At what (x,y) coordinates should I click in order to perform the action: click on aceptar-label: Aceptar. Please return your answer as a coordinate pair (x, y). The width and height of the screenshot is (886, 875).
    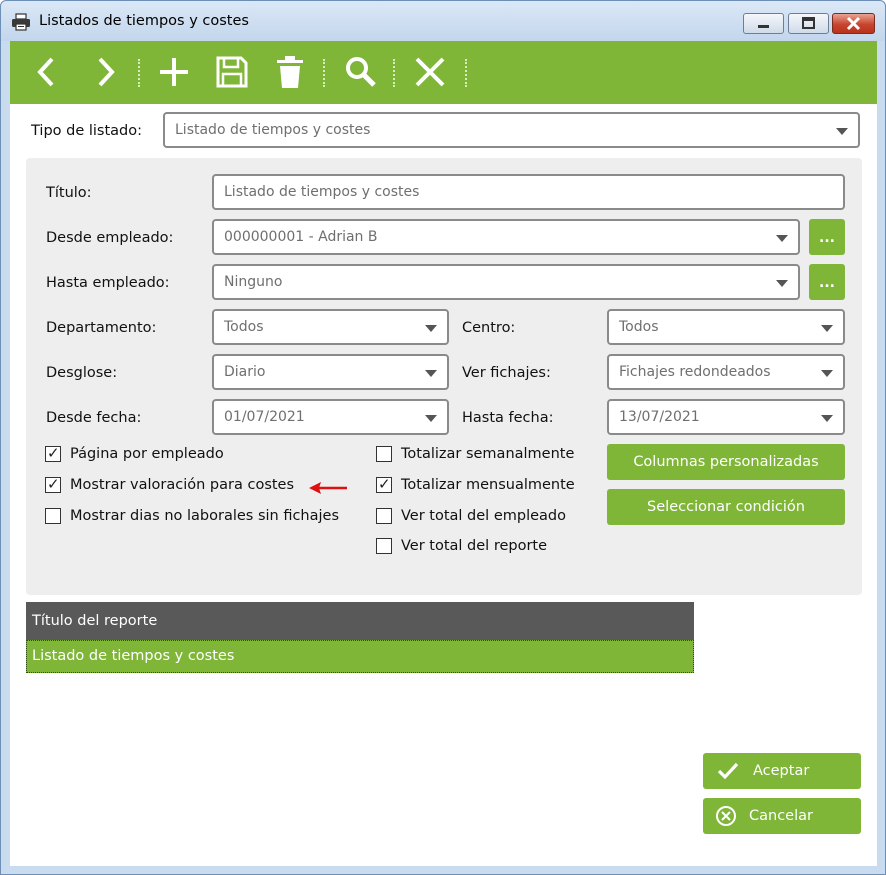
    Looking at the image, I should click on (781, 771).